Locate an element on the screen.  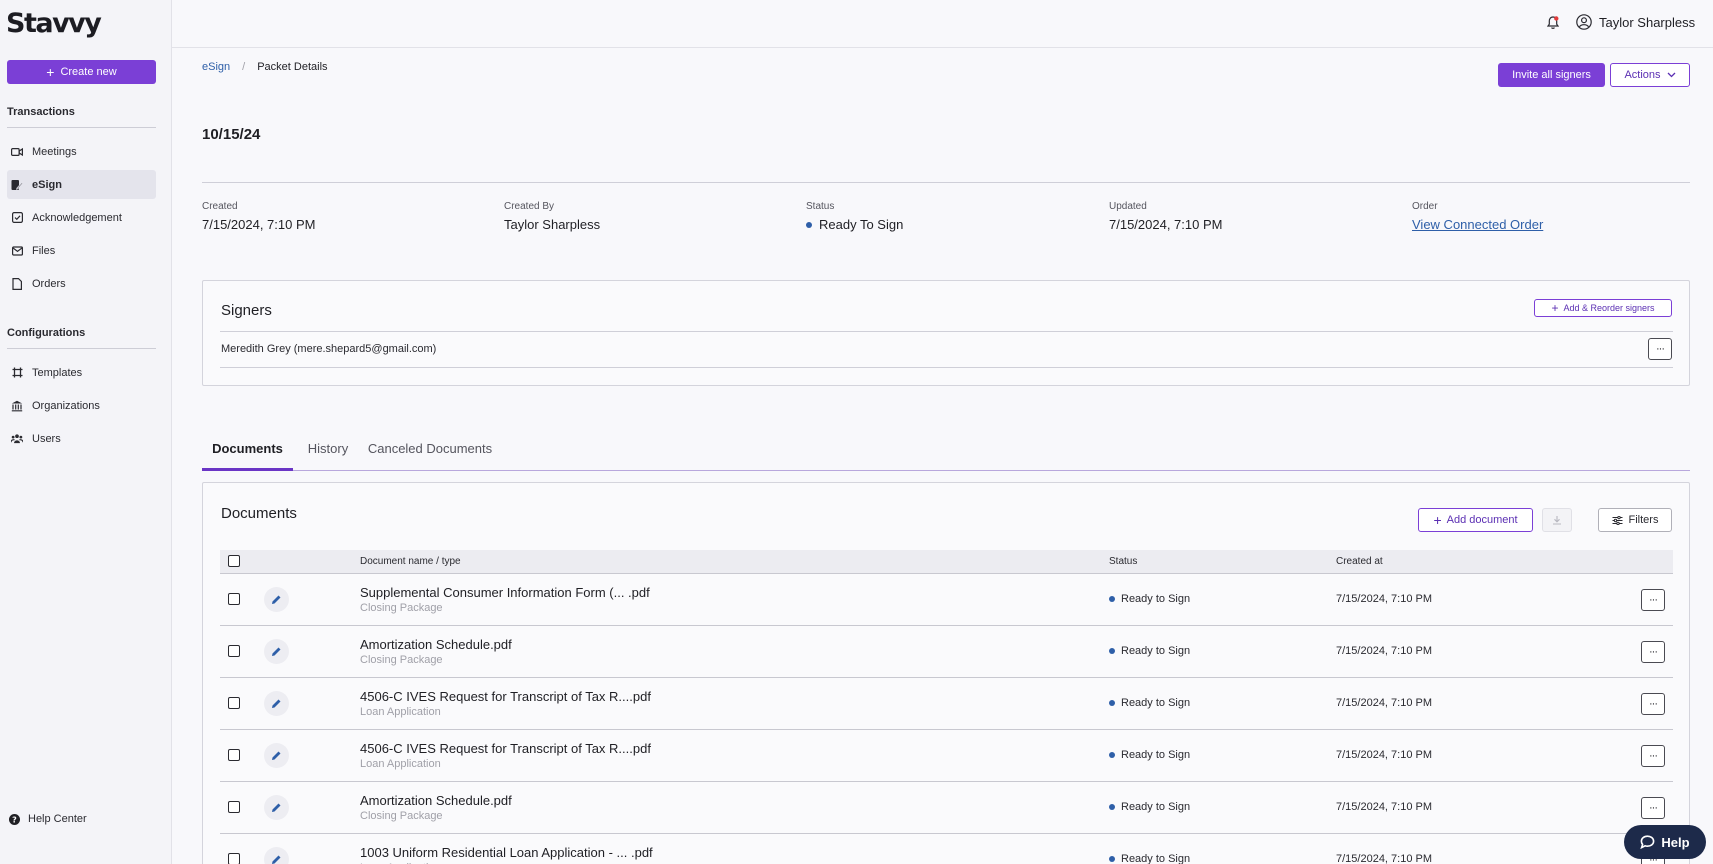
meta-label: Updated is located at coordinates (1128, 206).